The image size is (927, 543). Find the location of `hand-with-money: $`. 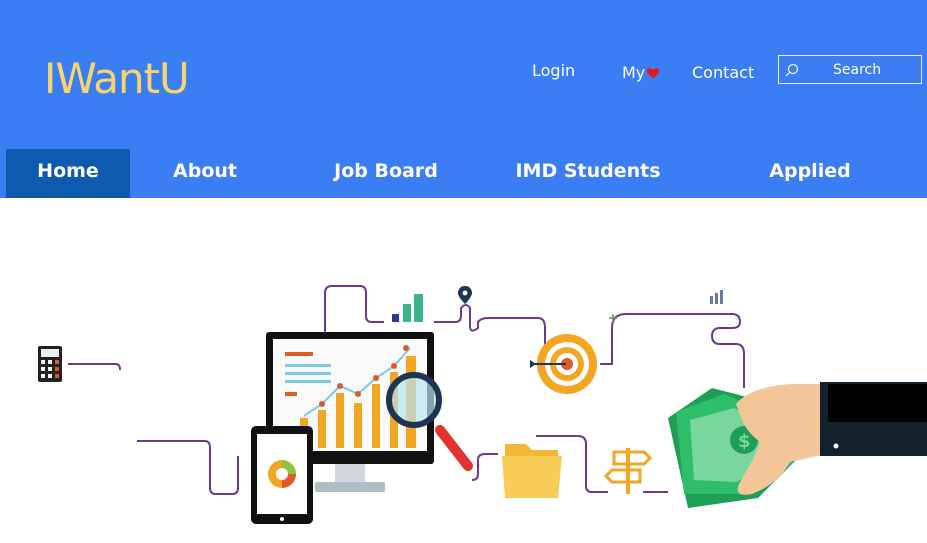

hand-with-money: $ is located at coordinates (797, 445).